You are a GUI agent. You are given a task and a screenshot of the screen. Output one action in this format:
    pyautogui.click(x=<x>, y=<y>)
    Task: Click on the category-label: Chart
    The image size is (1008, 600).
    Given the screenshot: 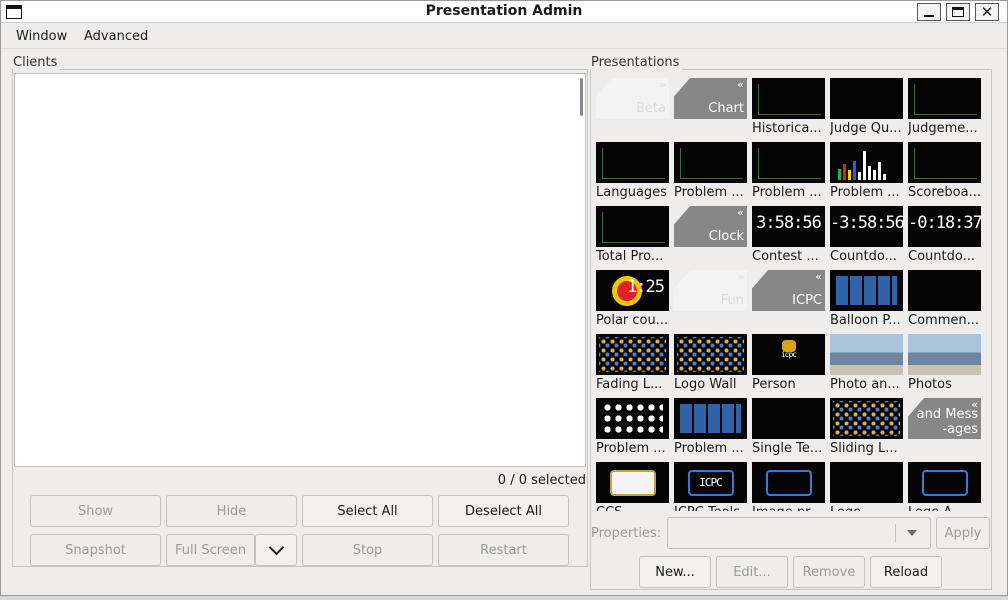 What is the action you would take?
    pyautogui.click(x=726, y=108)
    